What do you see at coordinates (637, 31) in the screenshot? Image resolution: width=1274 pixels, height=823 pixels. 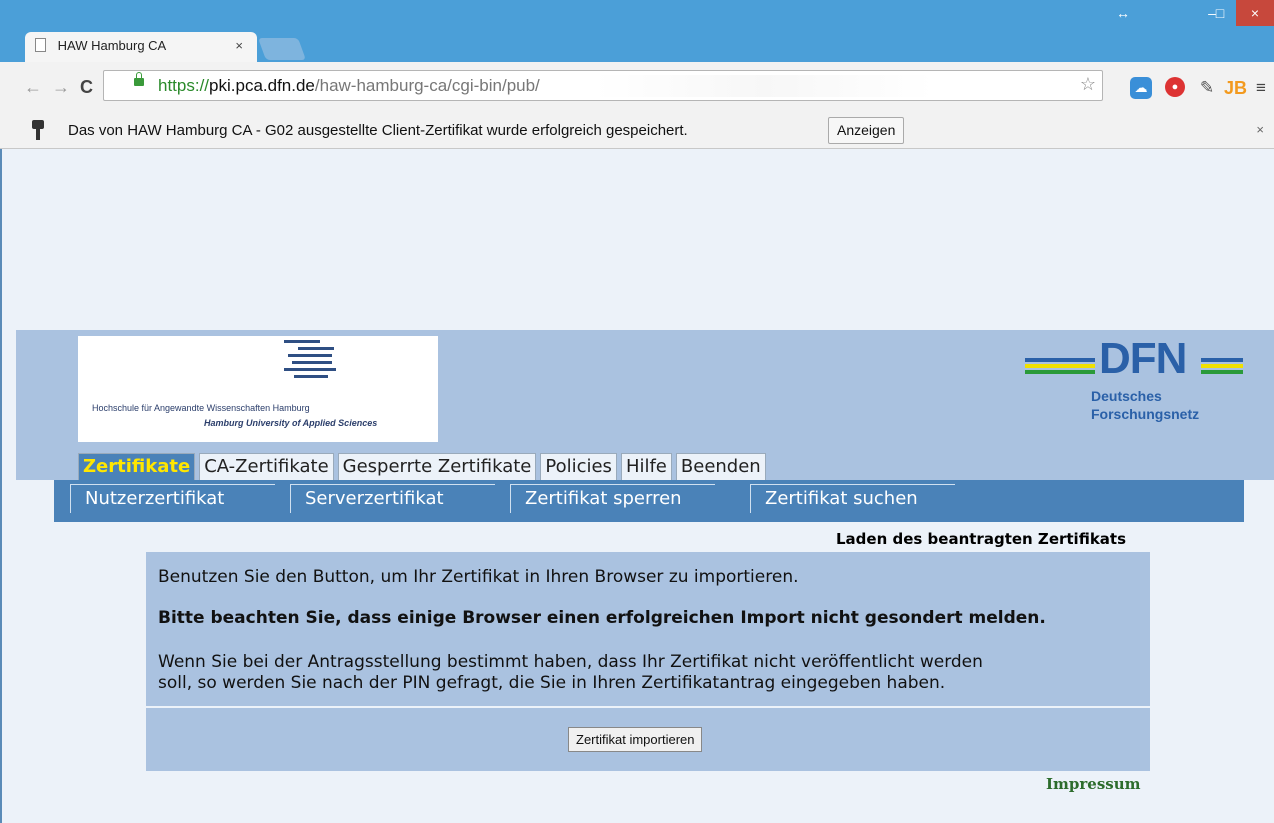 I see `window-titlebar: HAW Hamburg CA × ↔ – □ ×` at bounding box center [637, 31].